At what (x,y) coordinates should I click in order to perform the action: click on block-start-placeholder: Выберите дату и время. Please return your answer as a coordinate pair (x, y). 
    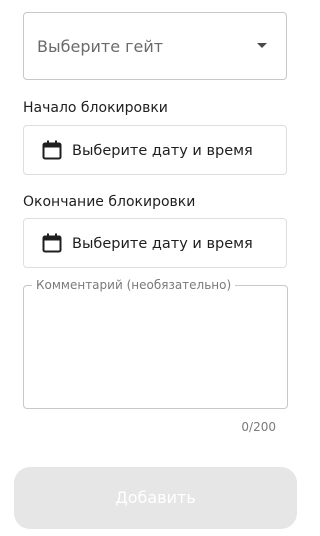
    Looking at the image, I should click on (162, 151).